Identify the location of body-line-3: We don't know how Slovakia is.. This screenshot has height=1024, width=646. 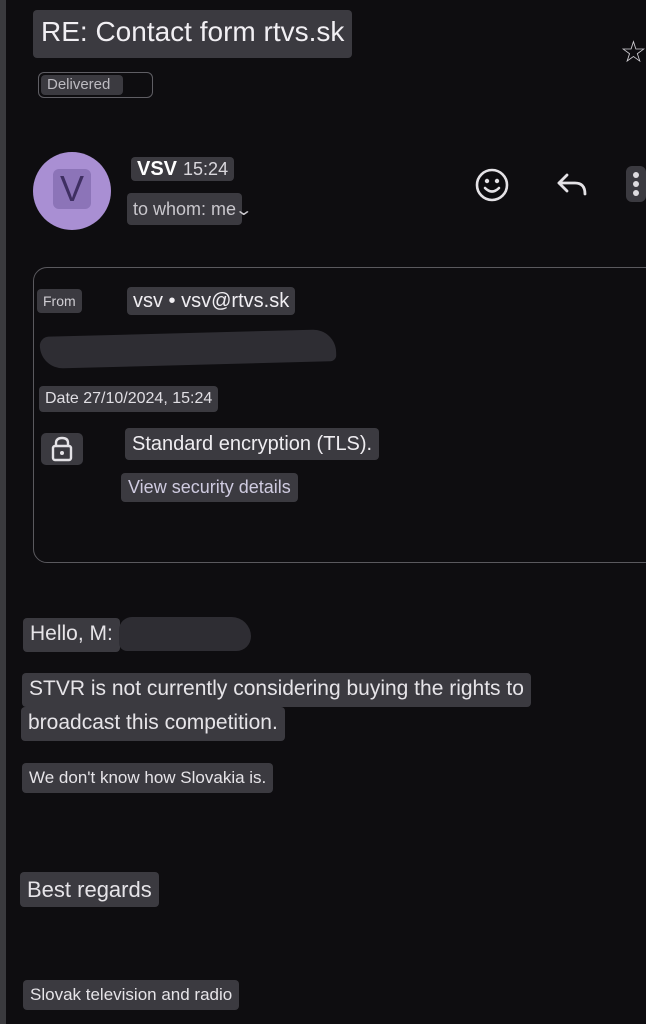
(148, 778).